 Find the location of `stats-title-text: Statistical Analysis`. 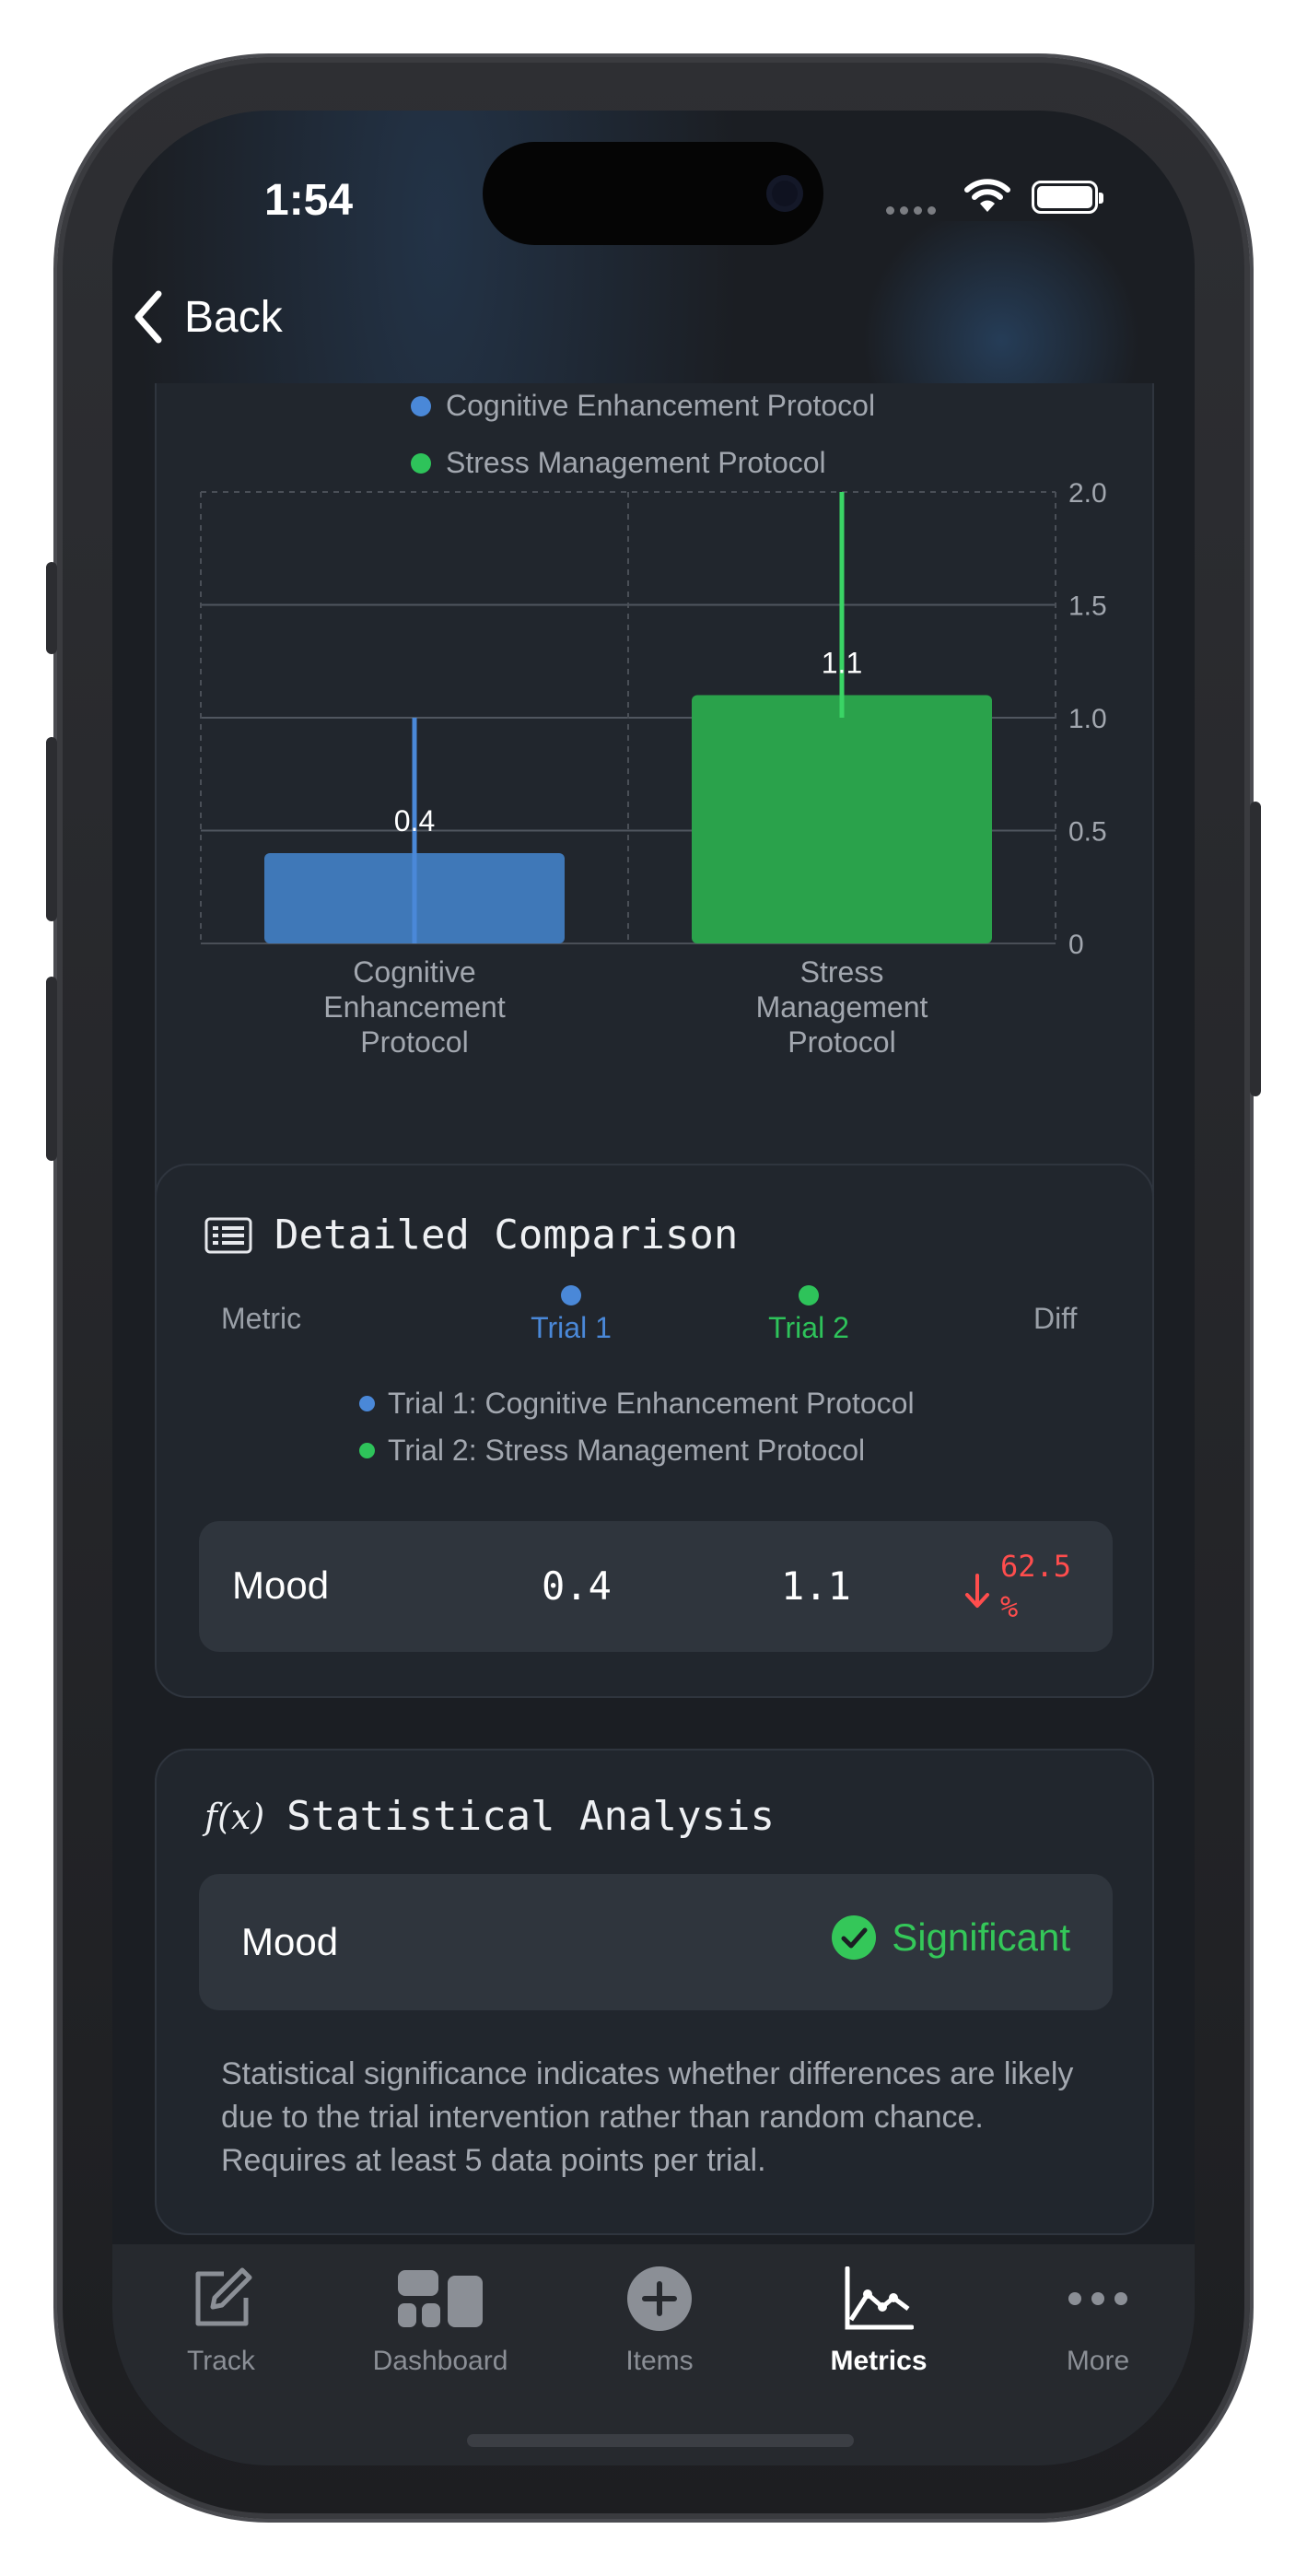

stats-title-text: Statistical Analysis is located at coordinates (531, 1816).